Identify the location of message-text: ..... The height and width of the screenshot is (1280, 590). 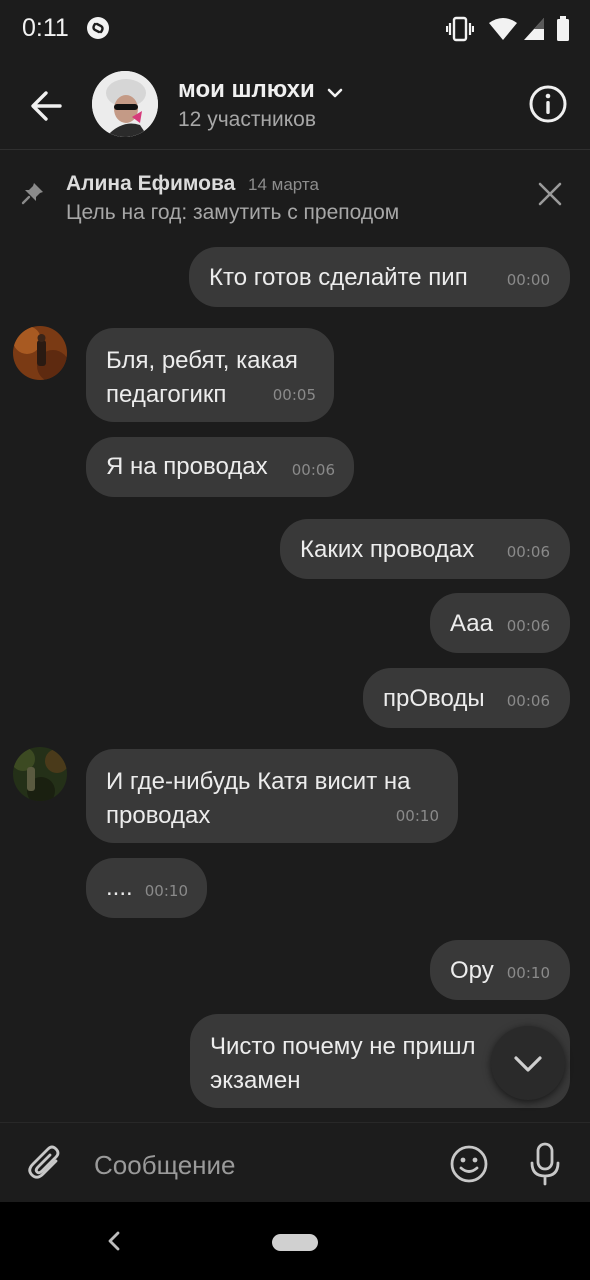
(119, 887).